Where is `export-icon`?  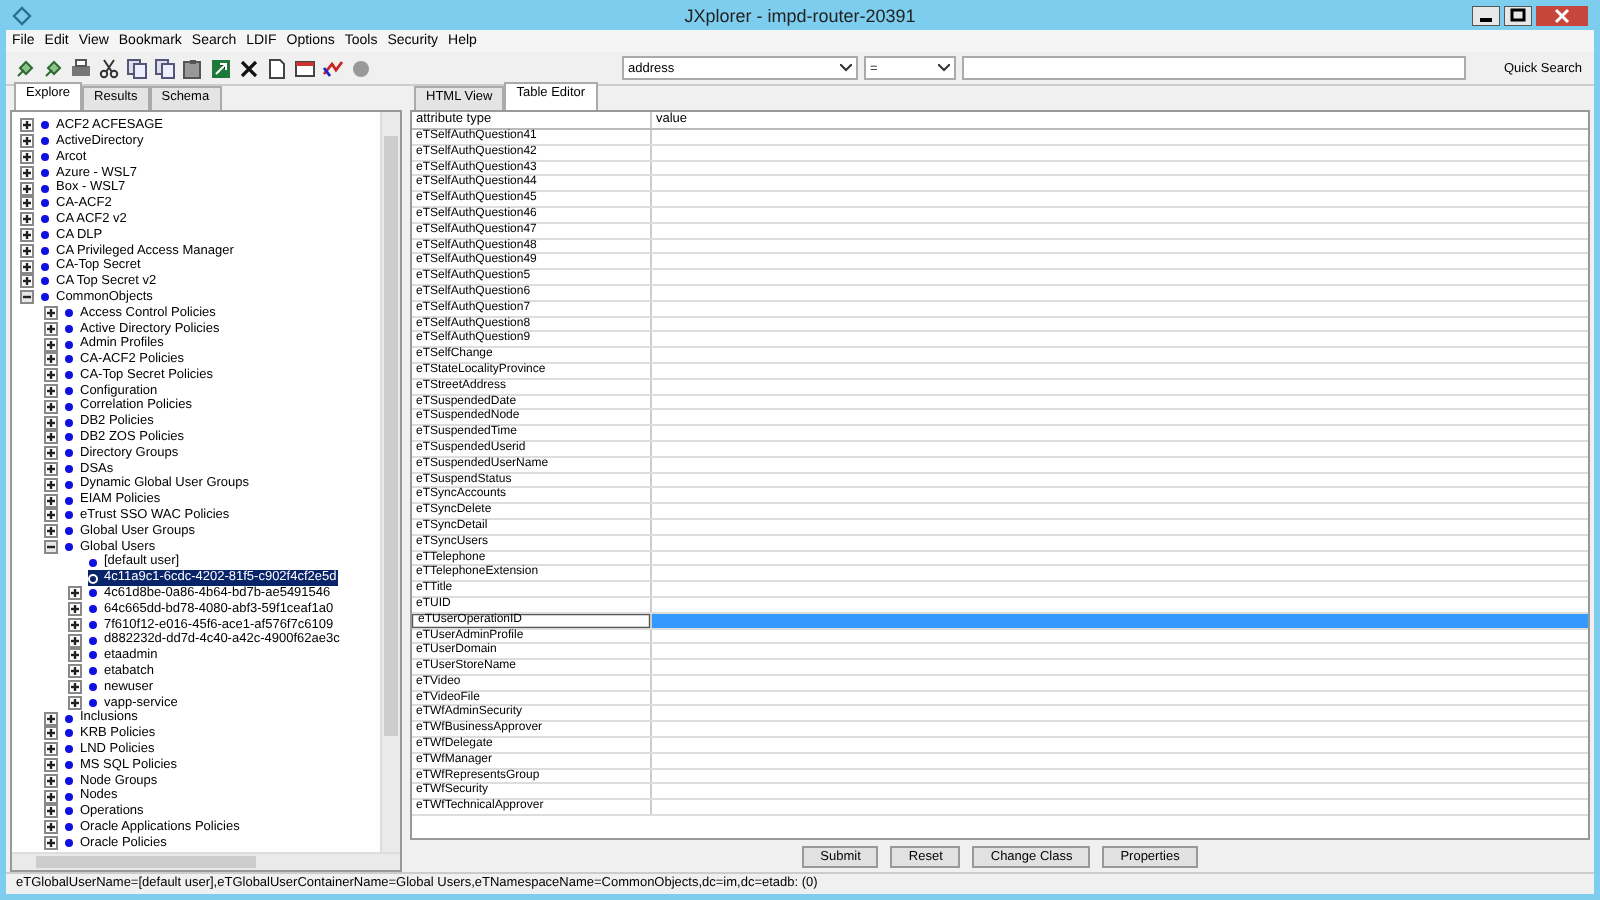
export-icon is located at coordinates (221, 68).